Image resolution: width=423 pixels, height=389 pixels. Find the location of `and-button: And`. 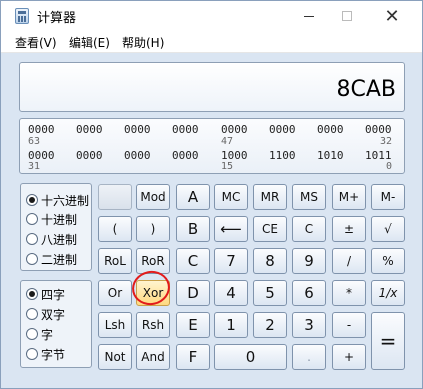

and-button: And is located at coordinates (153, 357).